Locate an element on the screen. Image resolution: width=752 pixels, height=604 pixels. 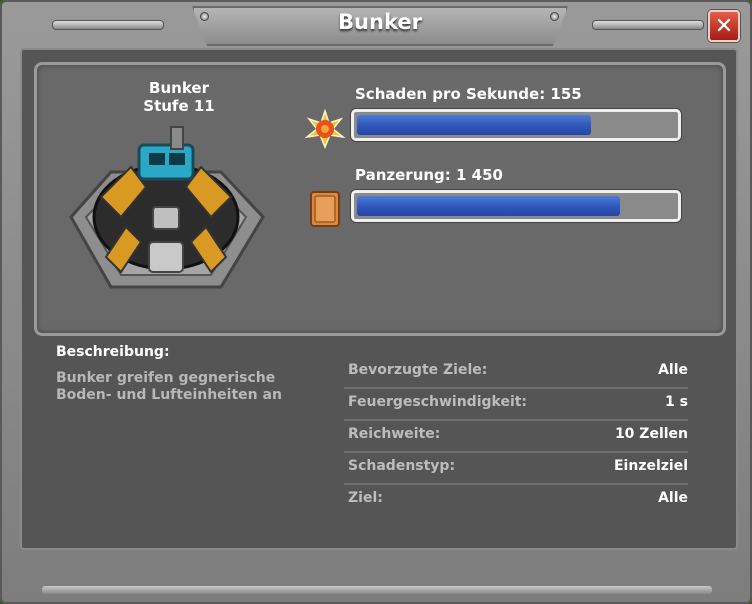
property-key: Reichweite: is located at coordinates (394, 434).